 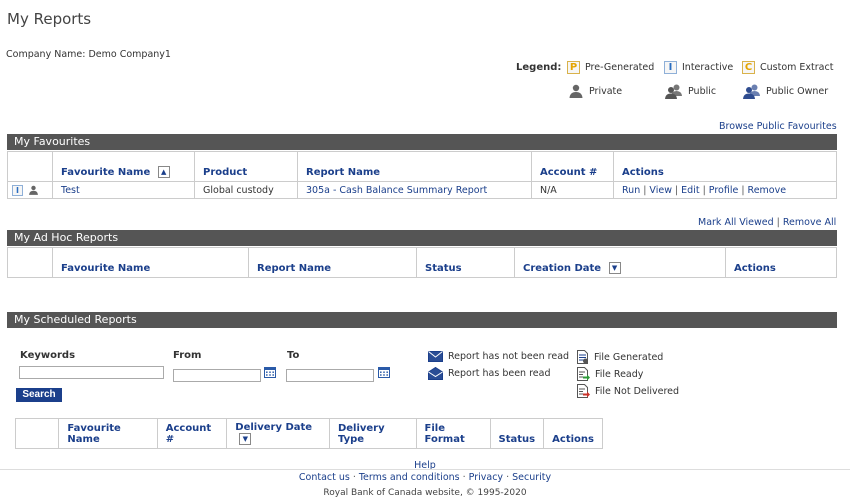 I want to click on adhoc-actions: Mark All Viewed | Remove All, so click(x=767, y=222).